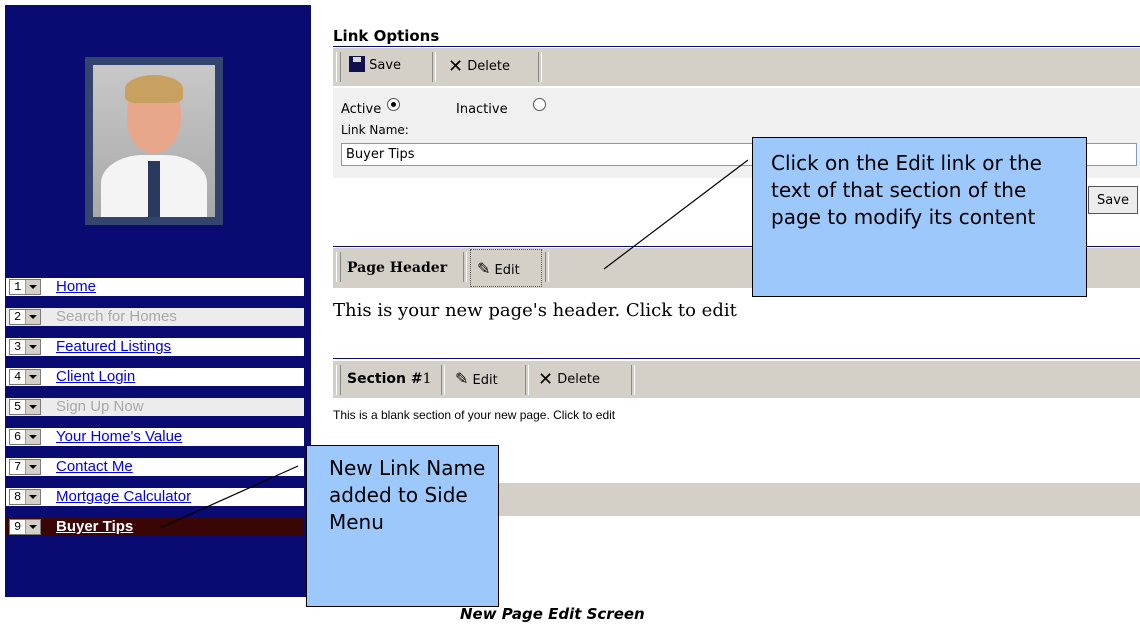 This screenshot has width=1140, height=625. I want to click on order-select: 3, so click(25, 347).